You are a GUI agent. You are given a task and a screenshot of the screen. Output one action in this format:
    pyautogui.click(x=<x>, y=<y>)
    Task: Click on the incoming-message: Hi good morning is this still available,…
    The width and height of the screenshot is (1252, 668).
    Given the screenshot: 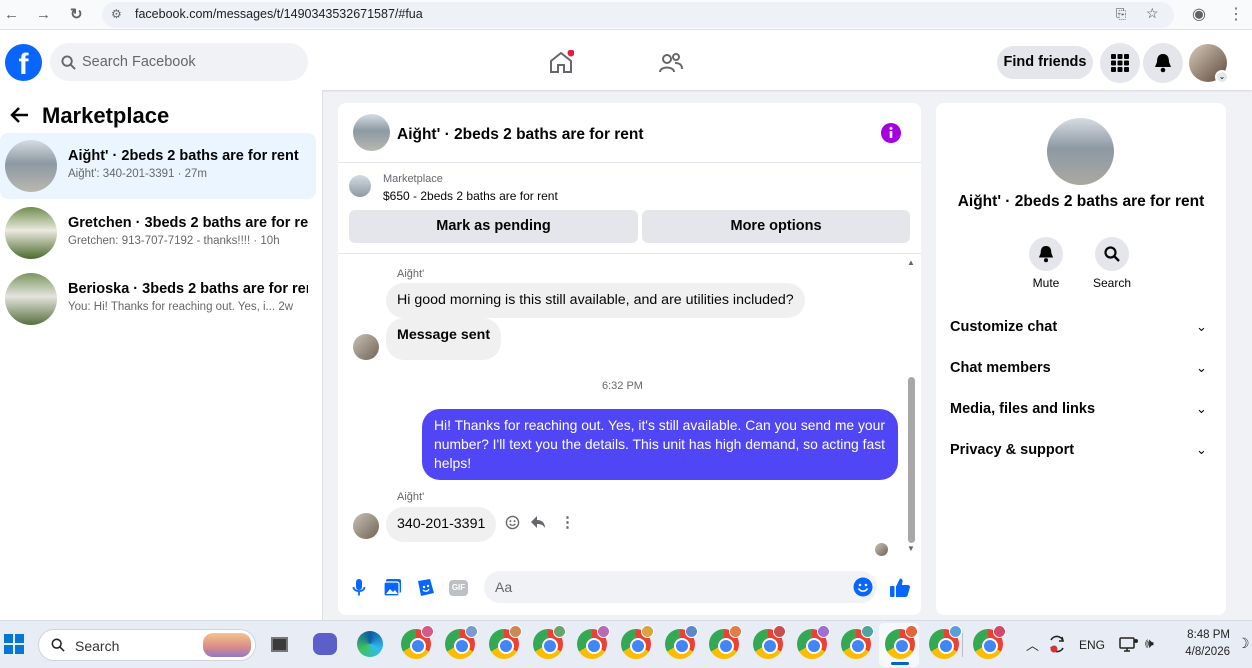 What is the action you would take?
    pyautogui.click(x=595, y=300)
    